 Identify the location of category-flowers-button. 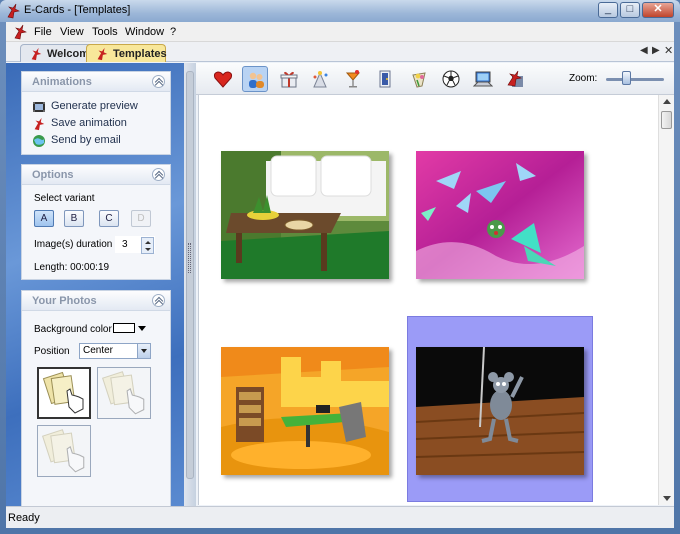
(419, 79).